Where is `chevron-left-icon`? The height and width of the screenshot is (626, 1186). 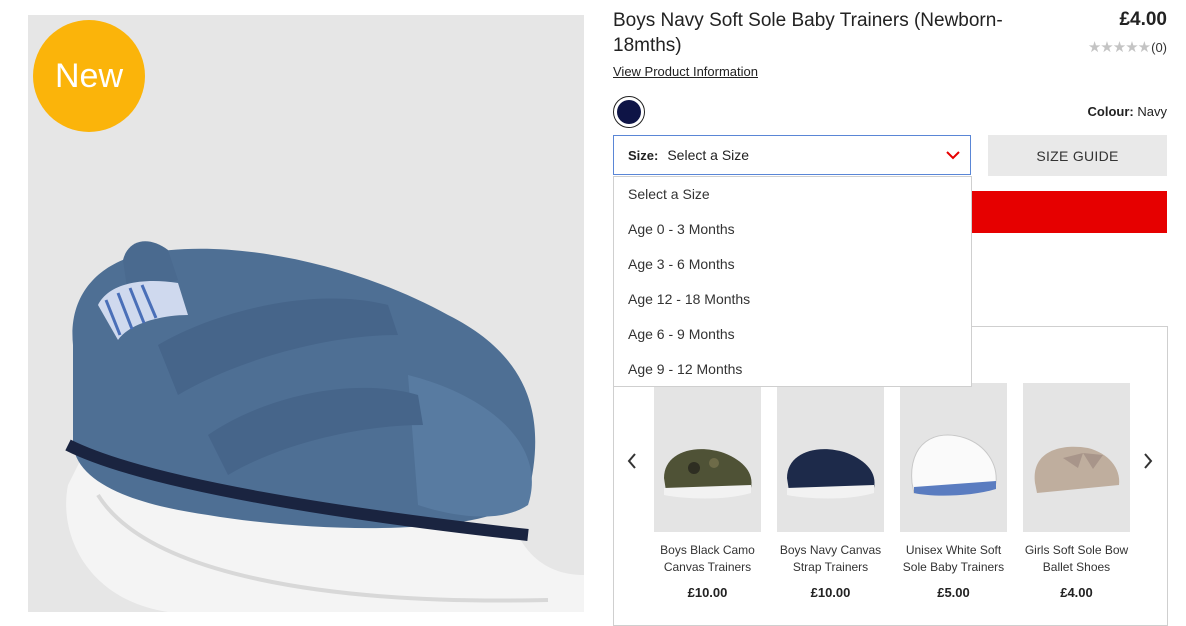
chevron-left-icon is located at coordinates (632, 463).